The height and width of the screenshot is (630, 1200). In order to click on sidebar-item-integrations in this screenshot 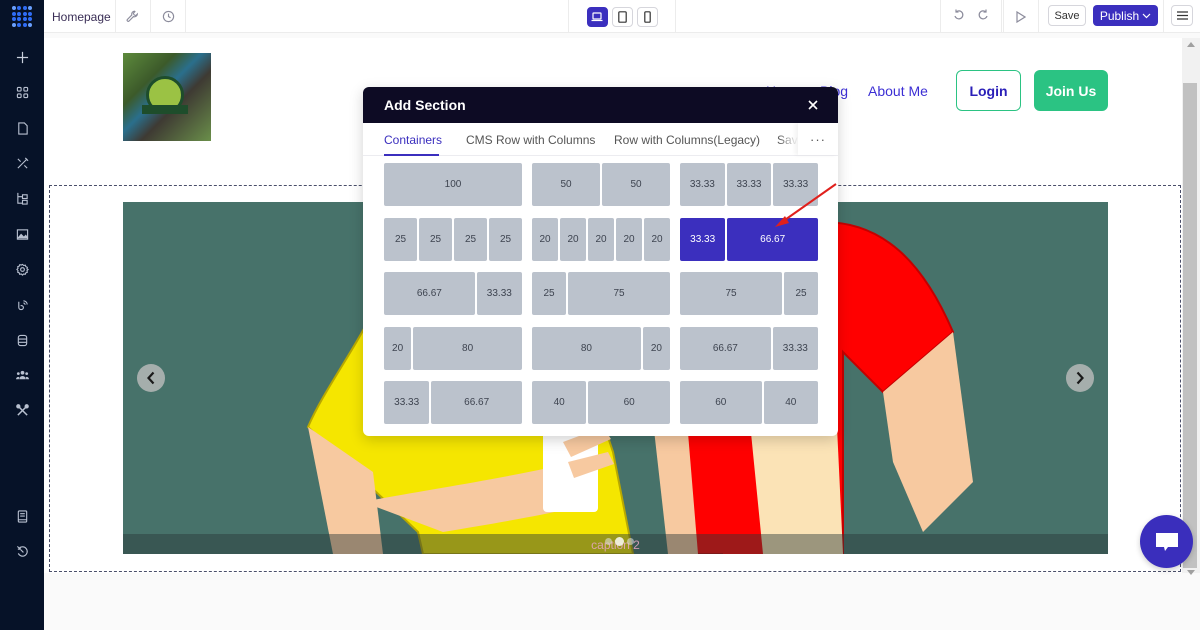, I will do `click(22, 304)`.